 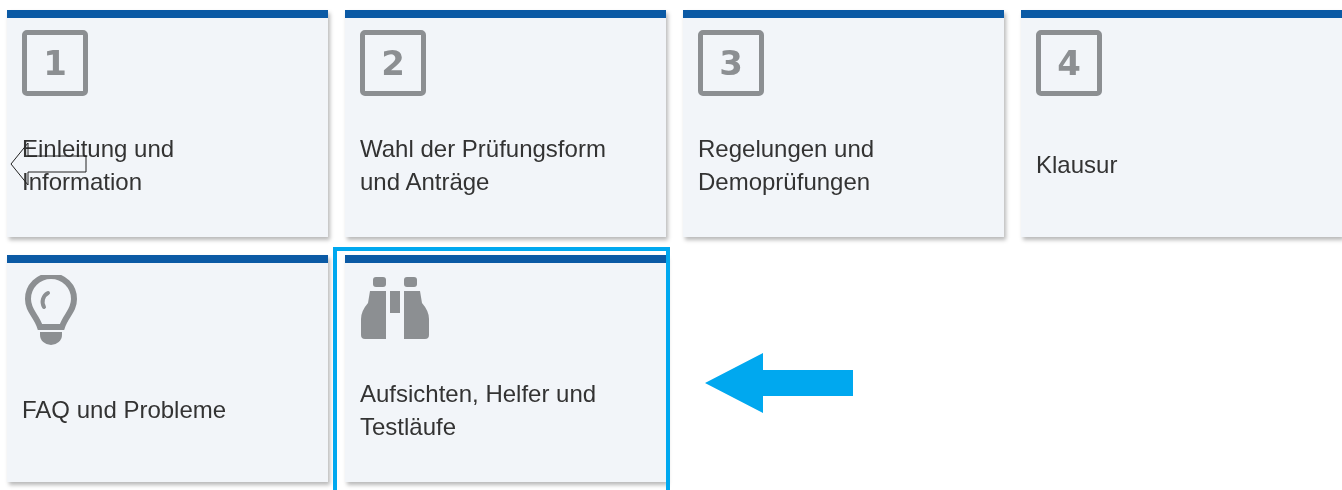 I want to click on topic-tile: 4 Klausur, so click(x=1181, y=123).